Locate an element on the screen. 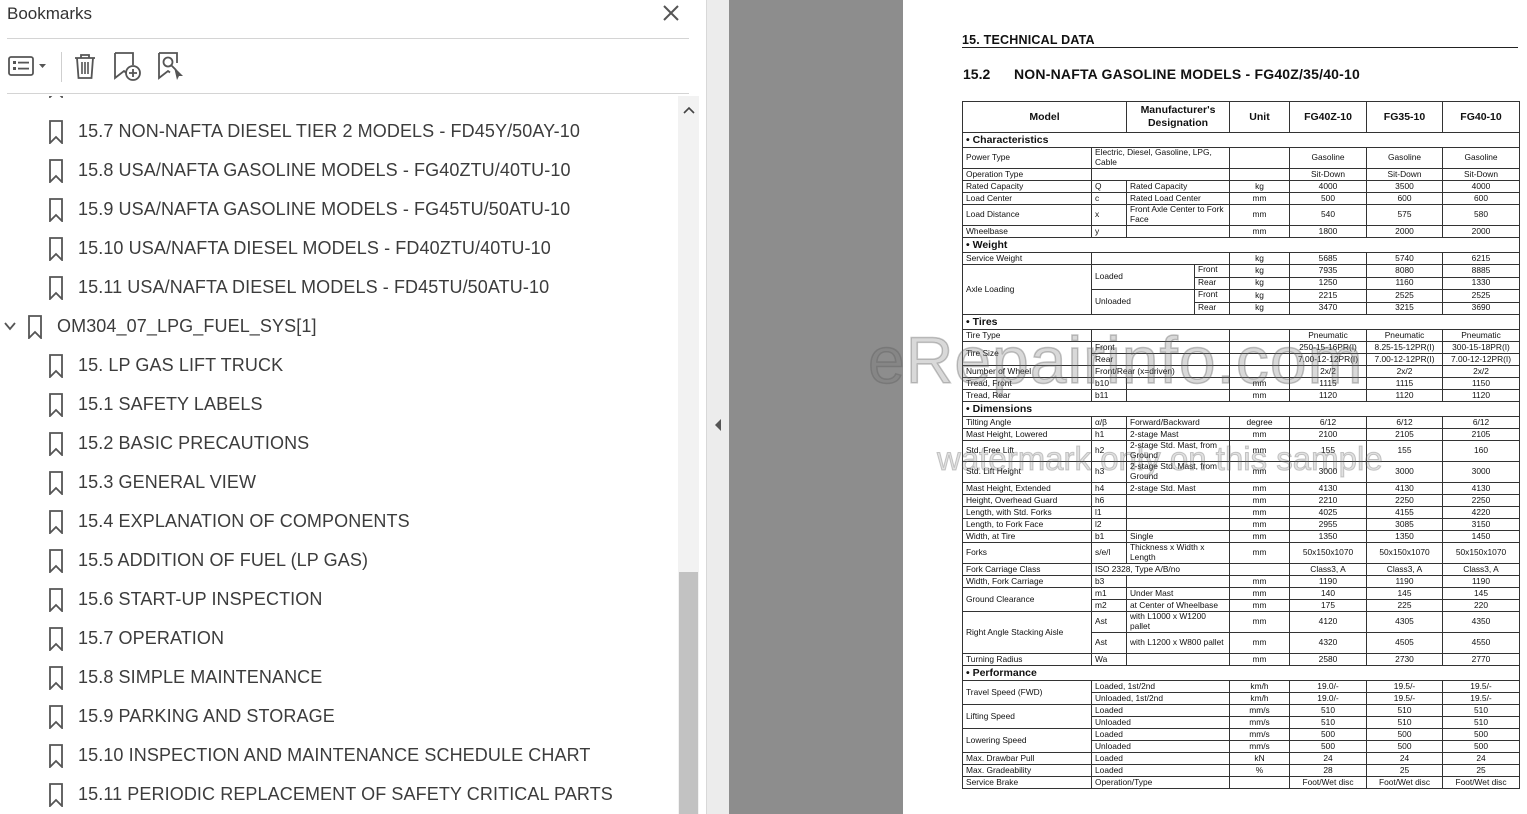 This screenshot has height=814, width=1527. cell: Max. Gradeability is located at coordinates (1027, 770).